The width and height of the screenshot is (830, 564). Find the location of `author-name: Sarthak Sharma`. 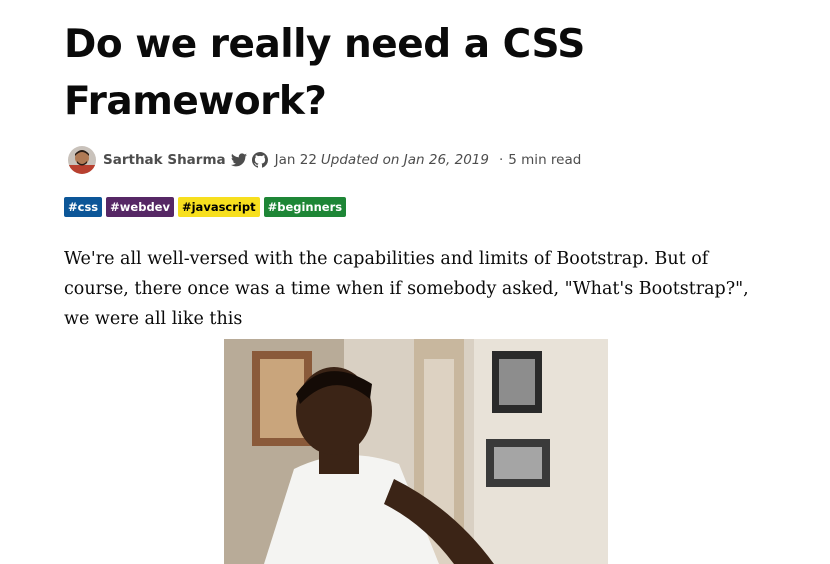

author-name: Sarthak Sharma is located at coordinates (164, 160).